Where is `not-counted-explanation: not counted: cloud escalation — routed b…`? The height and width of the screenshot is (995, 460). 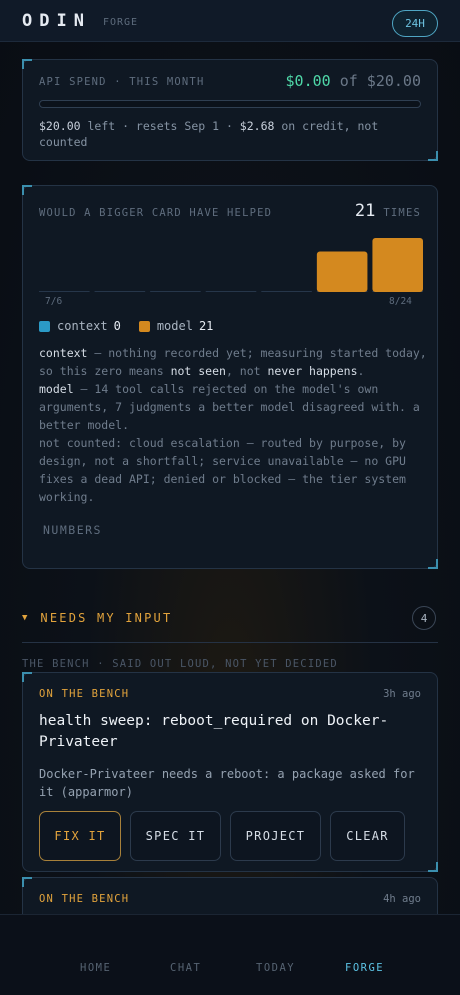 not-counted-explanation: not counted: cloud escalation — routed b… is located at coordinates (222, 470).